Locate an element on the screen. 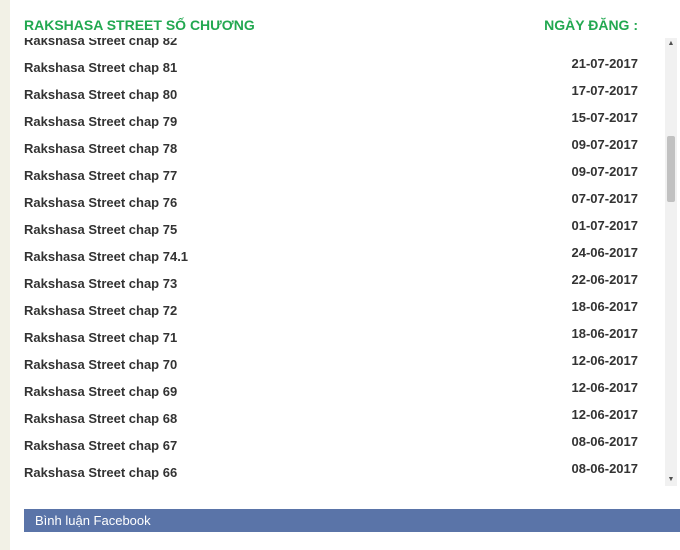  chapter-list-scrollbar: ▲ ▼ is located at coordinates (671, 262).